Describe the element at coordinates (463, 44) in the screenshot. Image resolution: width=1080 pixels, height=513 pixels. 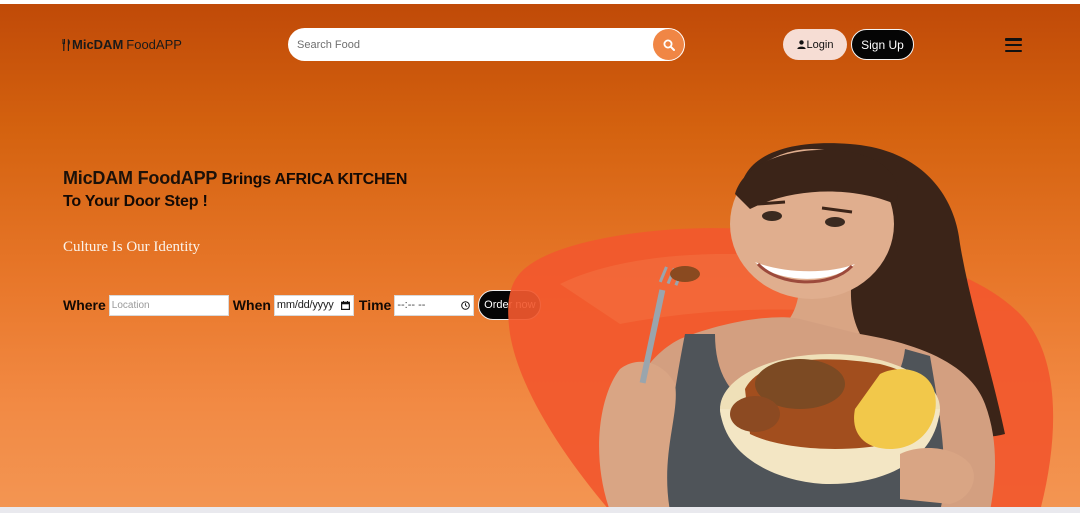
I see `search-input` at that location.